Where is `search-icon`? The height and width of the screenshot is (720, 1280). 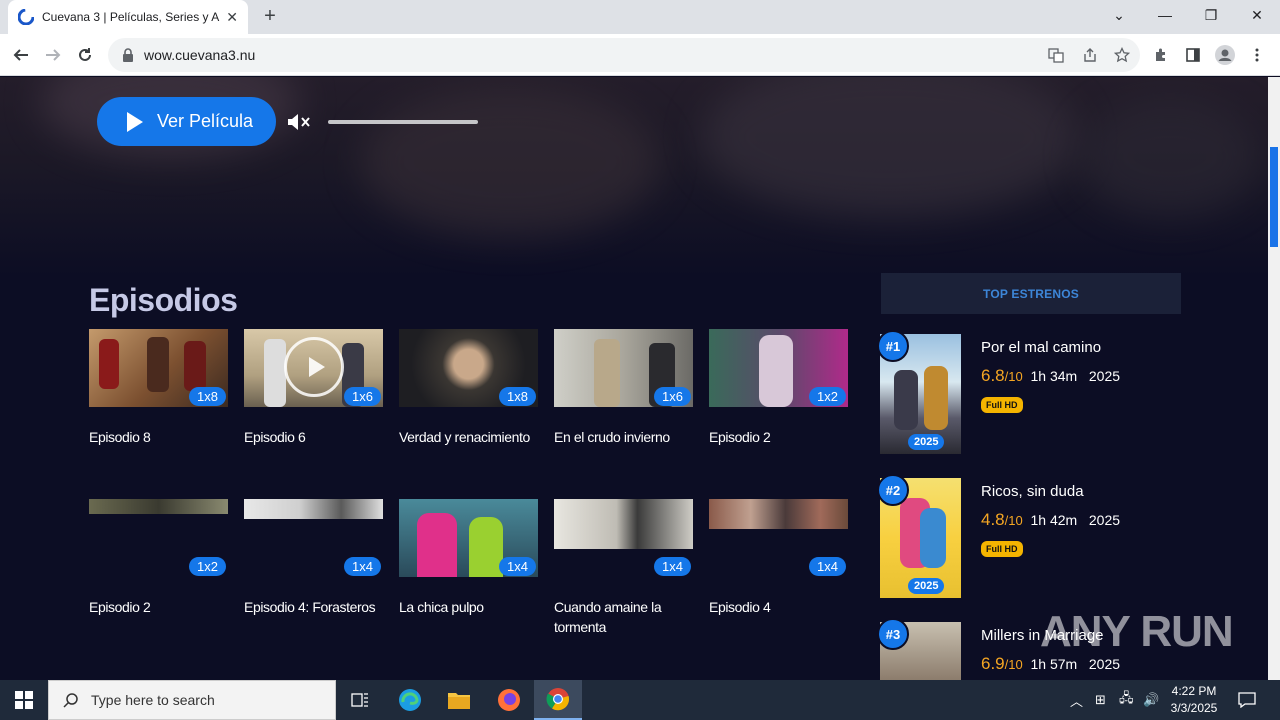 search-icon is located at coordinates (70, 700).